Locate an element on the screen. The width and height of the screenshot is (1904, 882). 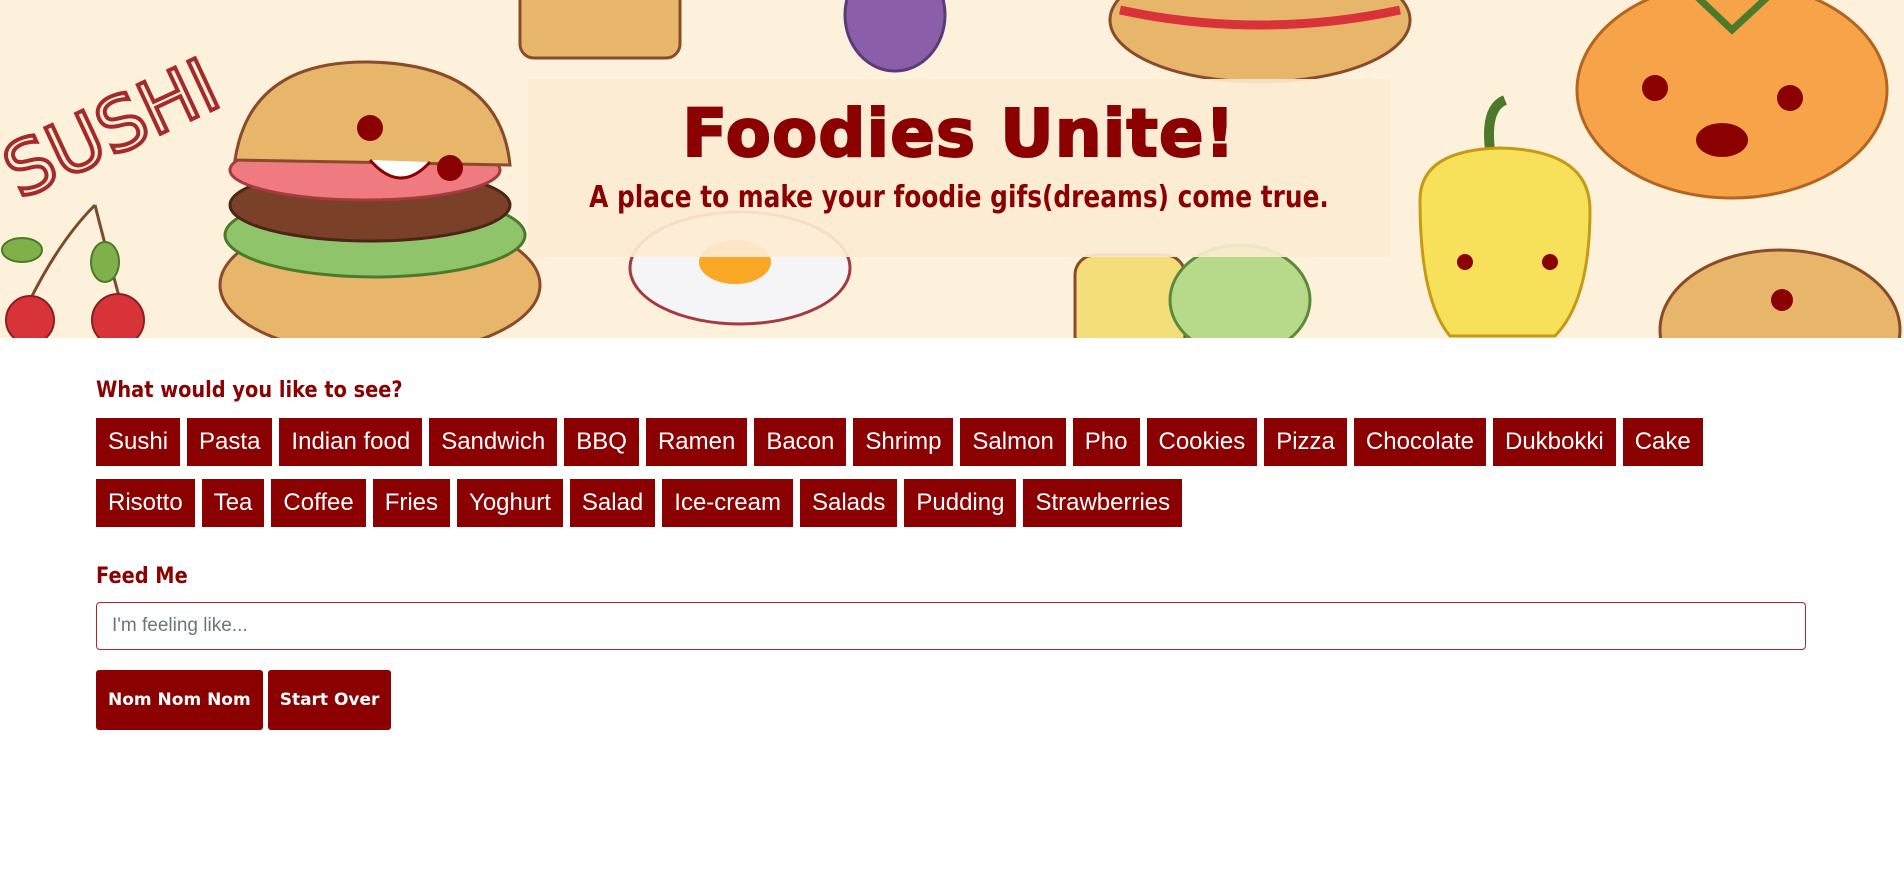
topic-button: Risotto is located at coordinates (145, 503).